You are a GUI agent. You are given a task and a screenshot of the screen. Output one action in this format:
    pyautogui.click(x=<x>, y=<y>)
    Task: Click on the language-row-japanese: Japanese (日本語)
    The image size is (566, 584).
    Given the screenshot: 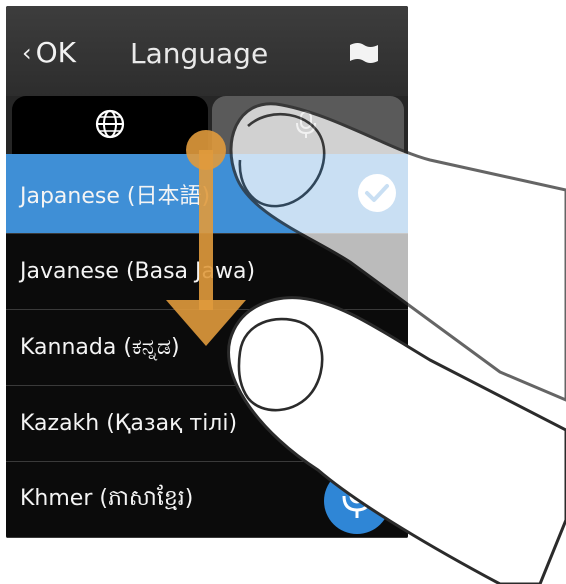 What is the action you would take?
    pyautogui.click(x=207, y=194)
    